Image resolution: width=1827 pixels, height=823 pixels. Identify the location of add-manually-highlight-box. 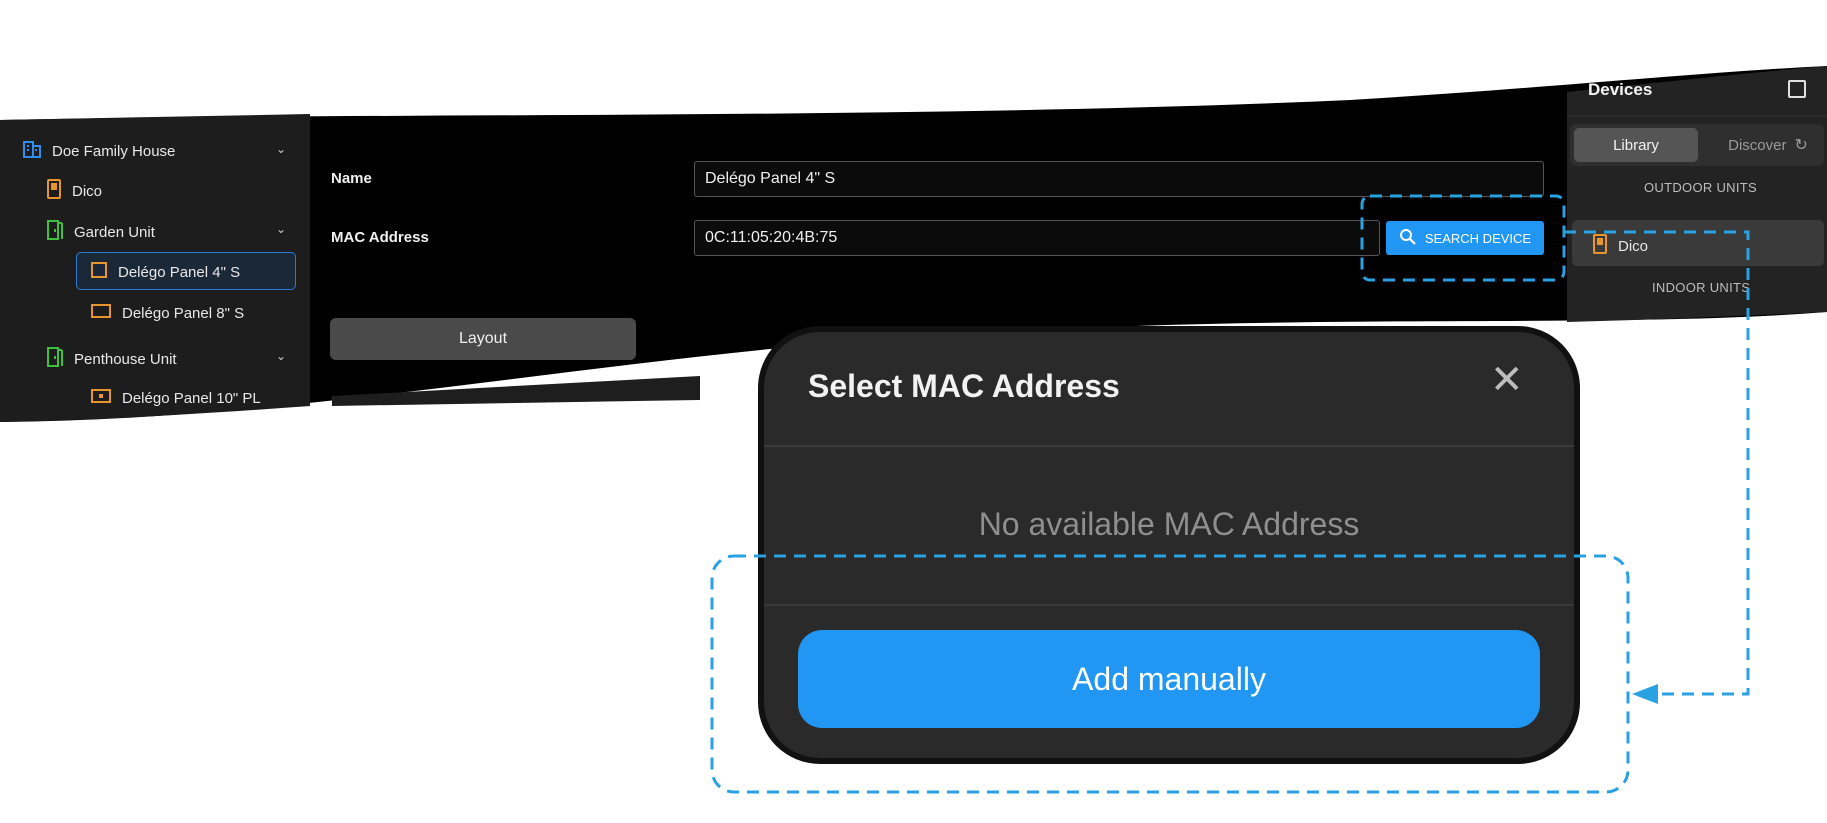
(1170, 674).